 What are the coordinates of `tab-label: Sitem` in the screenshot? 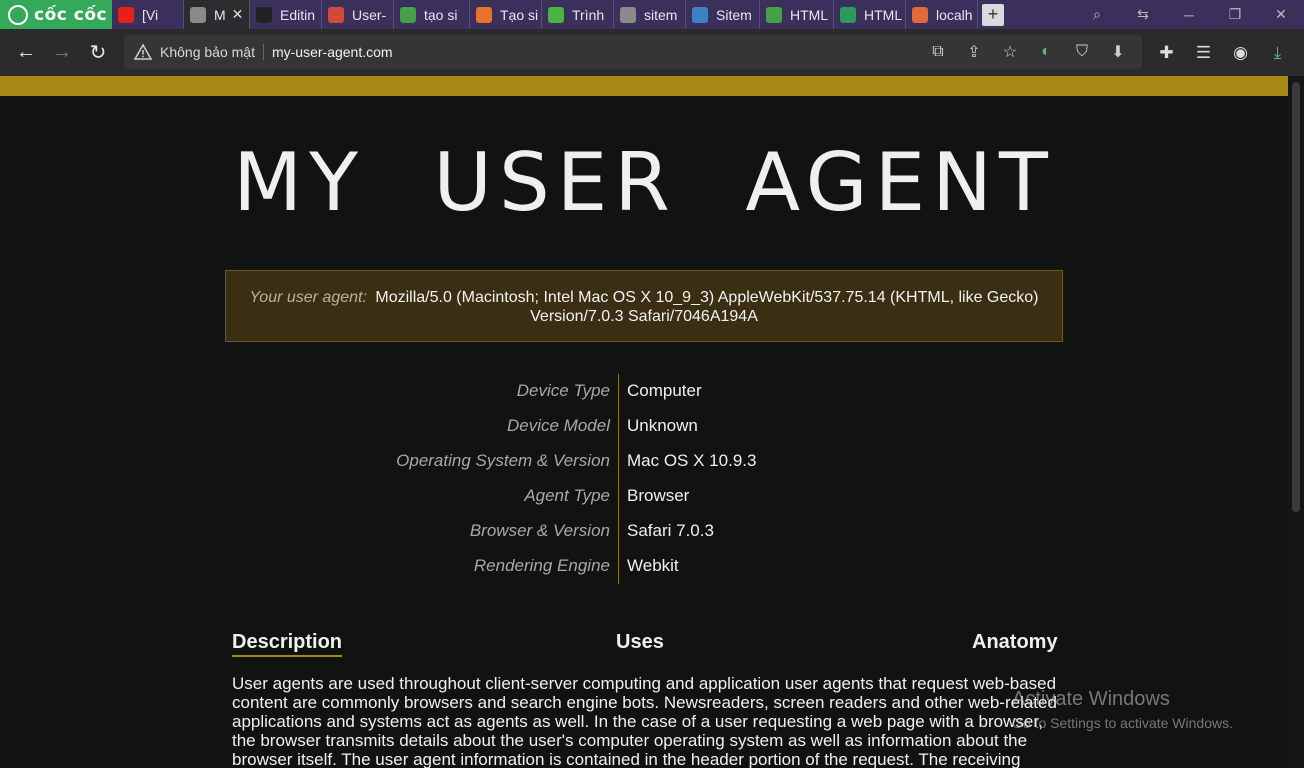 It's located at (734, 14).